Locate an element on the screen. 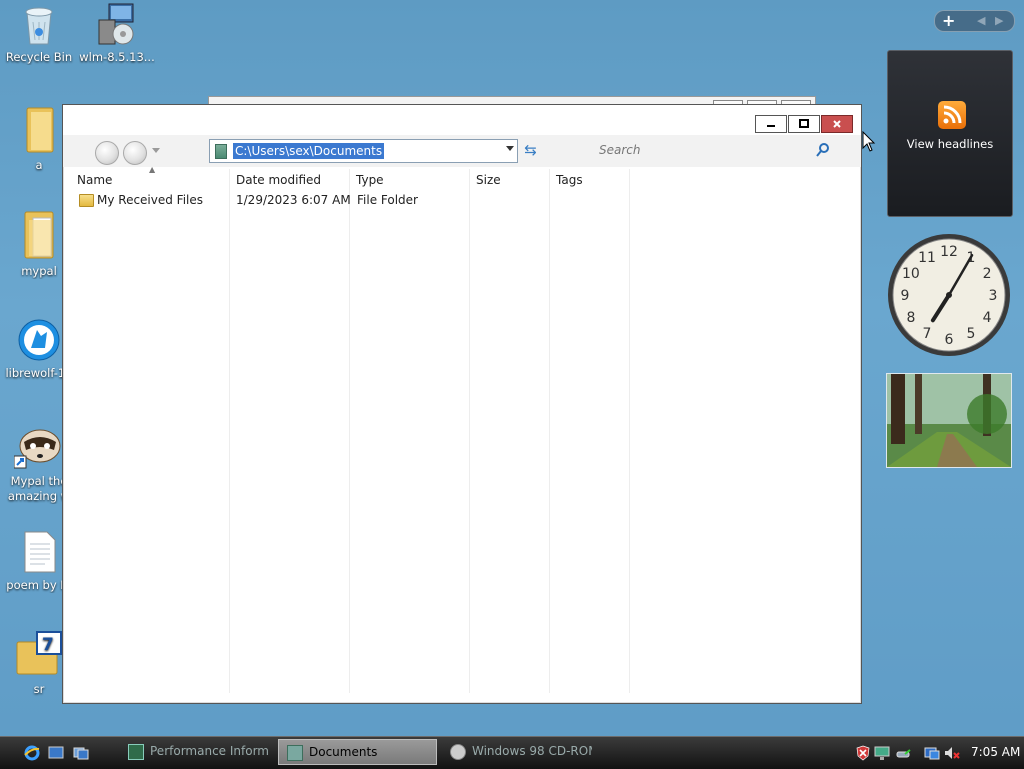 The width and height of the screenshot is (1024, 769). minimize-icon is located at coordinates (771, 126).